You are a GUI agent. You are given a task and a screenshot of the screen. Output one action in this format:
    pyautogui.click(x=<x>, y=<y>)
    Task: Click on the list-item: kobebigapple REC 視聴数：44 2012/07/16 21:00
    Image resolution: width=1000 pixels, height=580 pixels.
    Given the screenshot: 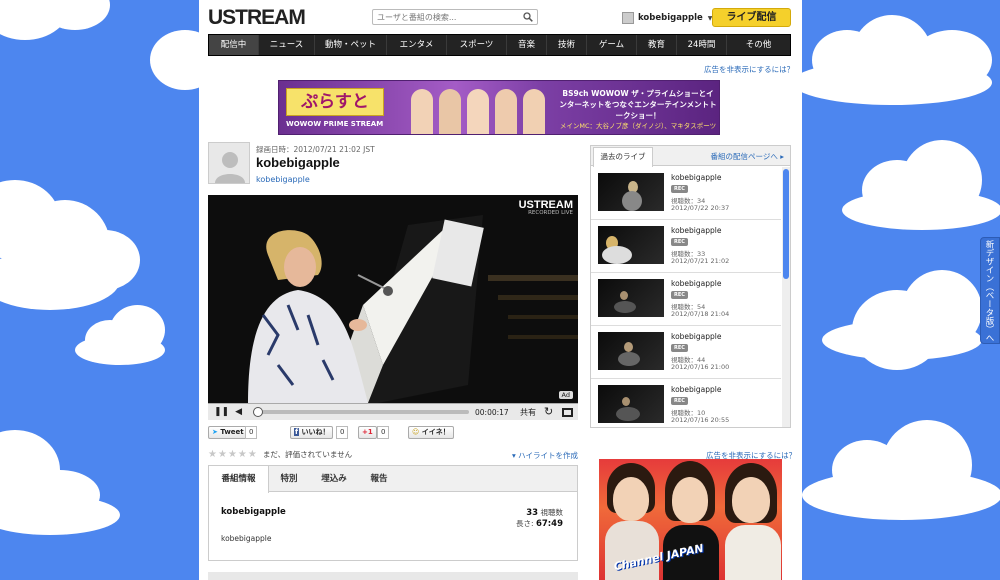 What is the action you would take?
    pyautogui.click(x=686, y=352)
    